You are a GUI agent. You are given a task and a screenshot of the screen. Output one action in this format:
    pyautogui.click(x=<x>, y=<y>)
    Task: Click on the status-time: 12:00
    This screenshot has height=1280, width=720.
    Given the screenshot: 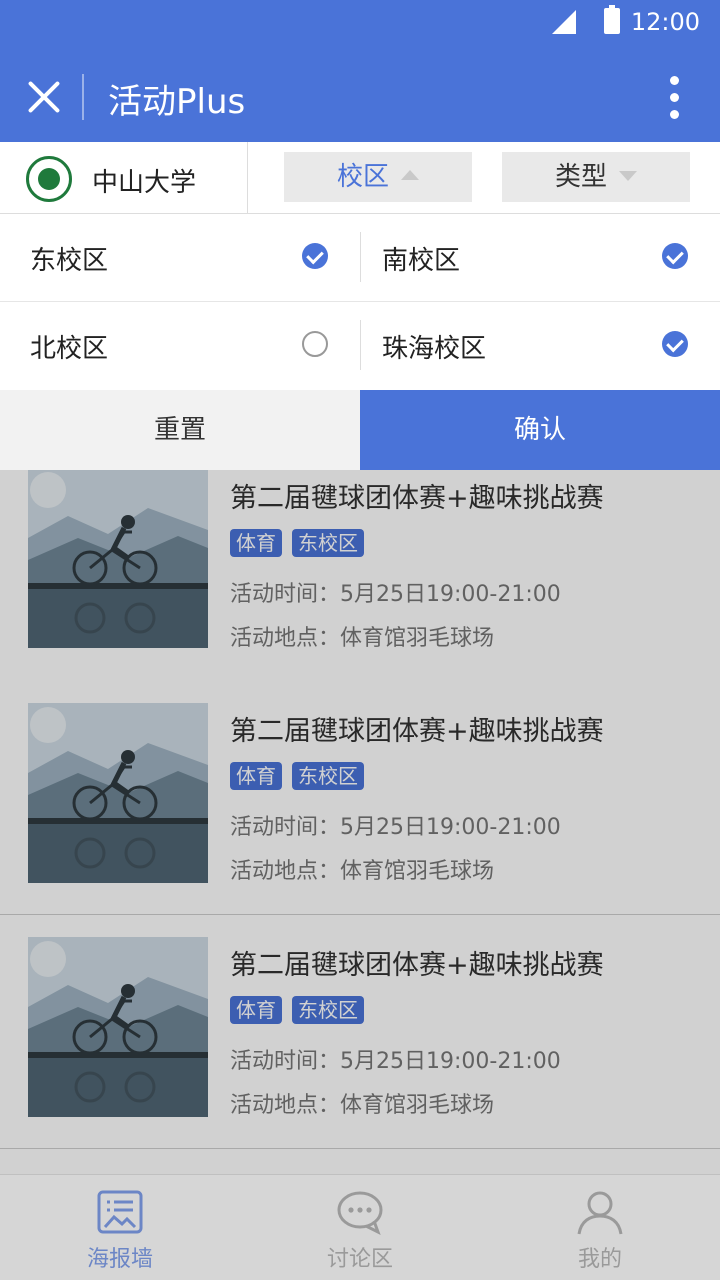 What is the action you would take?
    pyautogui.click(x=665, y=22)
    